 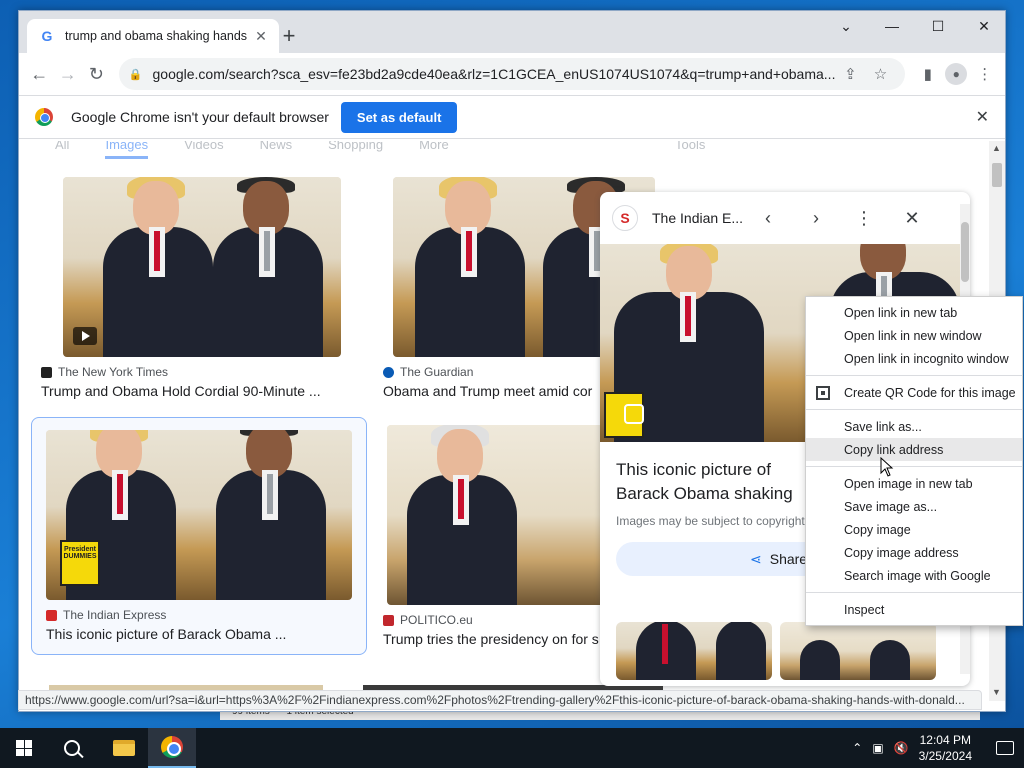 What do you see at coordinates (388, 620) in the screenshot?
I see `politico-favicon-icon` at bounding box center [388, 620].